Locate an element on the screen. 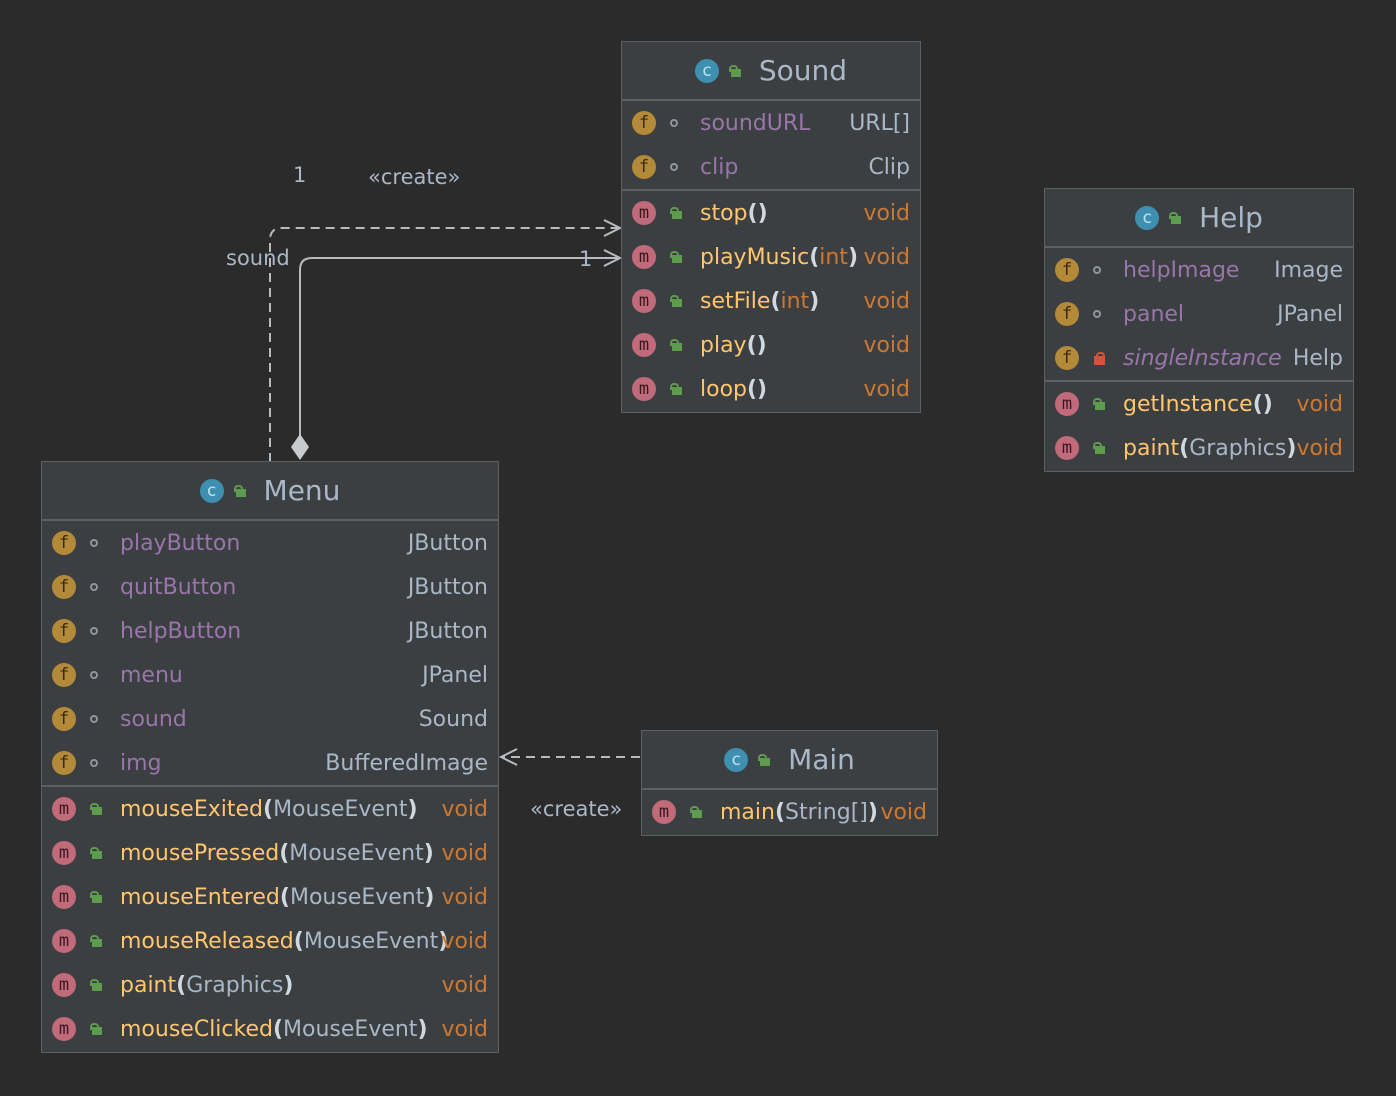 The width and height of the screenshot is (1396, 1096). method-row: m playMusic(int) void is located at coordinates (771, 257).